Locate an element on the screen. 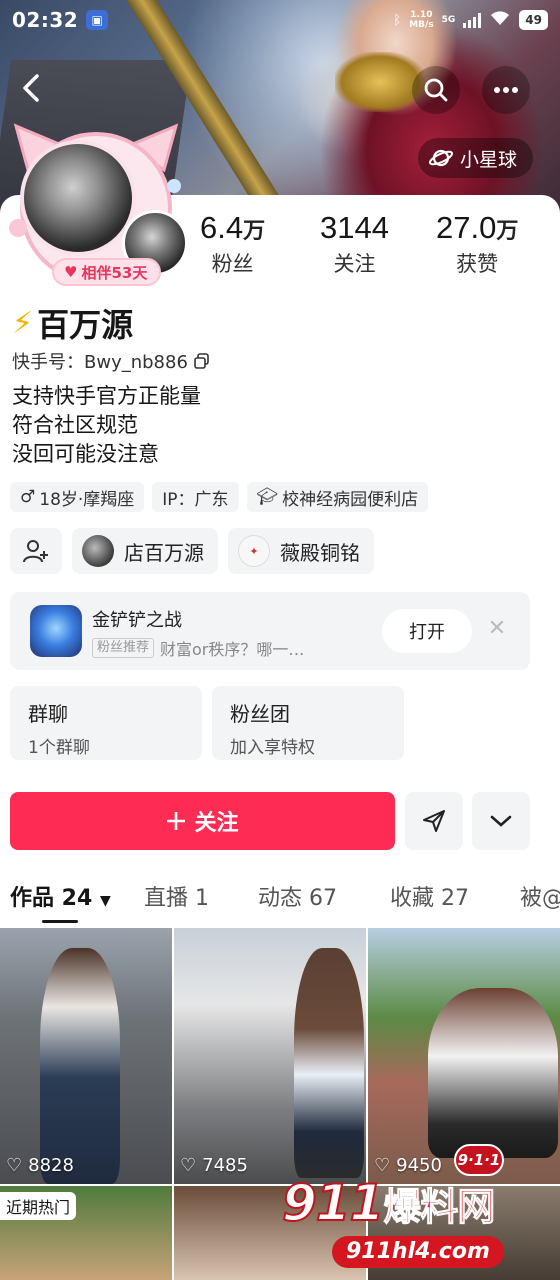  tag-age: ♂ 18岁·摩羯座 is located at coordinates (77, 497).